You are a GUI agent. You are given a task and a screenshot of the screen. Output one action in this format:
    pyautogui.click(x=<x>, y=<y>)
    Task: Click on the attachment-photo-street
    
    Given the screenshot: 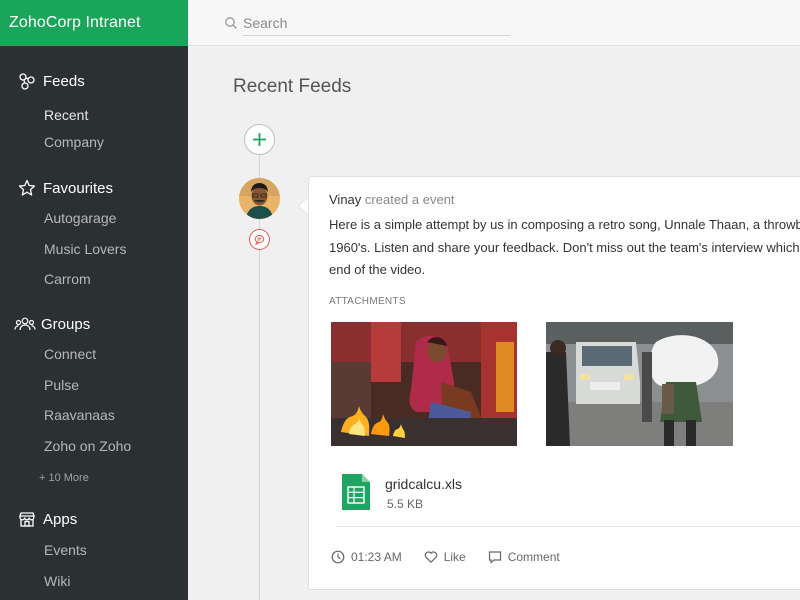 What is the action you would take?
    pyautogui.click(x=639, y=384)
    